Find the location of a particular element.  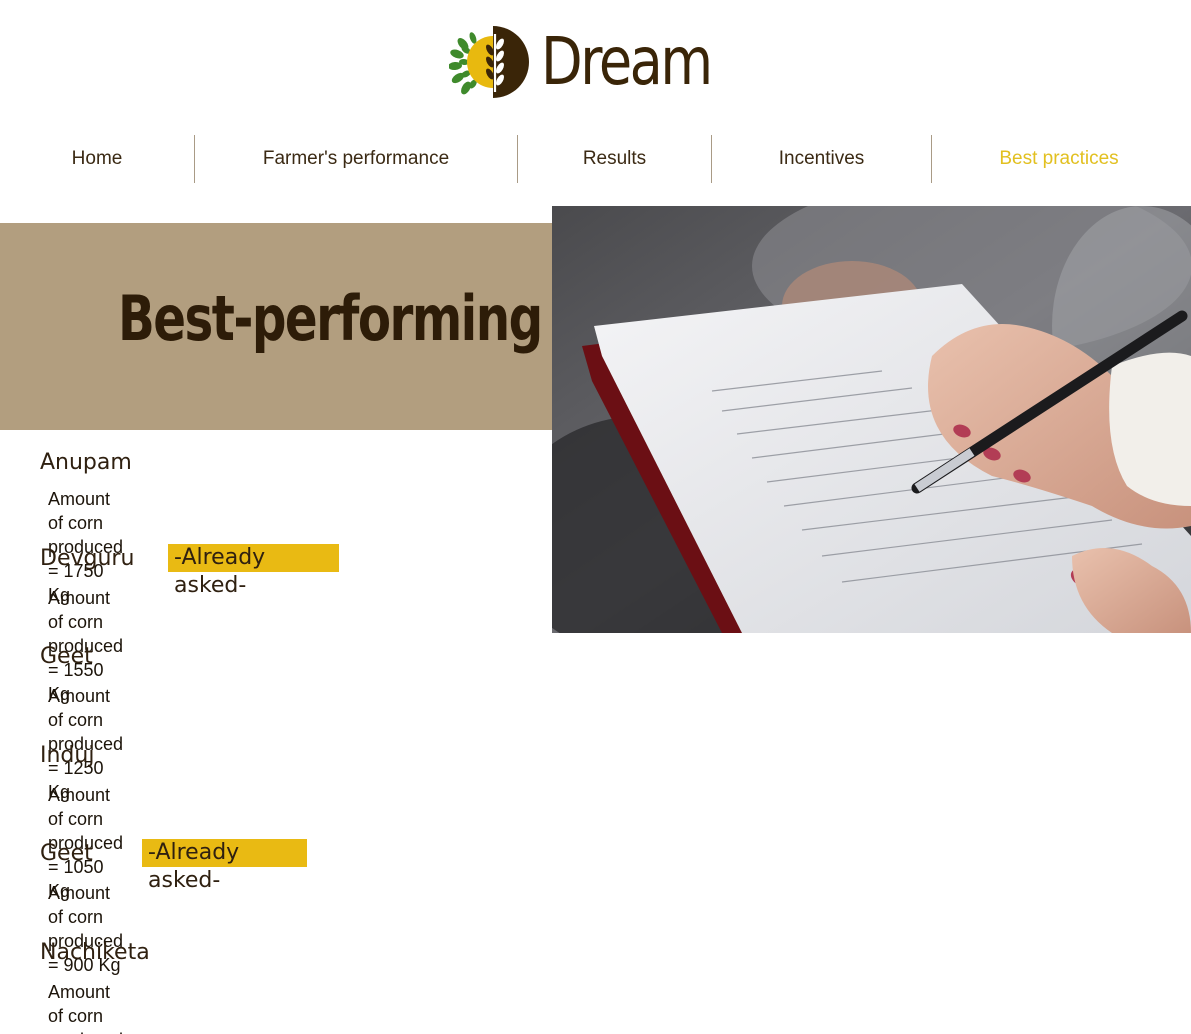

farmer-name: Induj is located at coordinates (67, 755).